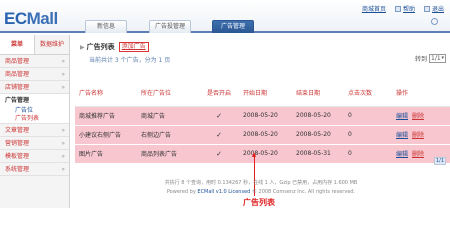  What do you see at coordinates (34, 143) in the screenshot?
I see `sidebar-item-marketing: 营销管理 »` at bounding box center [34, 143].